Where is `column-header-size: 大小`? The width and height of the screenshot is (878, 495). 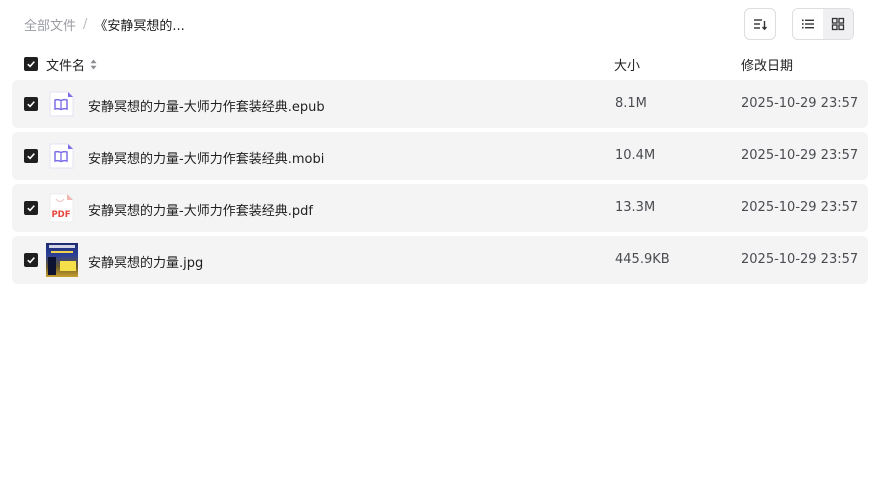 column-header-size: 大小 is located at coordinates (627, 64).